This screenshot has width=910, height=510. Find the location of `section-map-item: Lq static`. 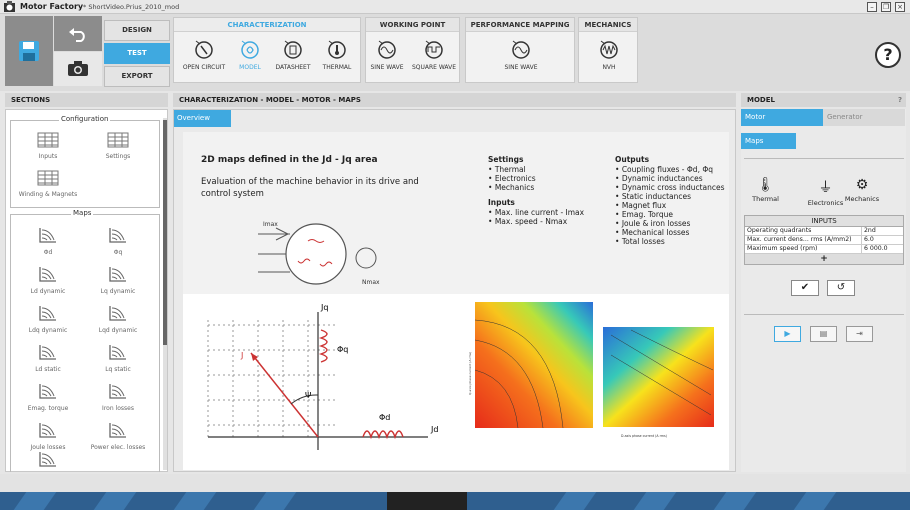

section-map-item: Lq static is located at coordinates (118, 358).